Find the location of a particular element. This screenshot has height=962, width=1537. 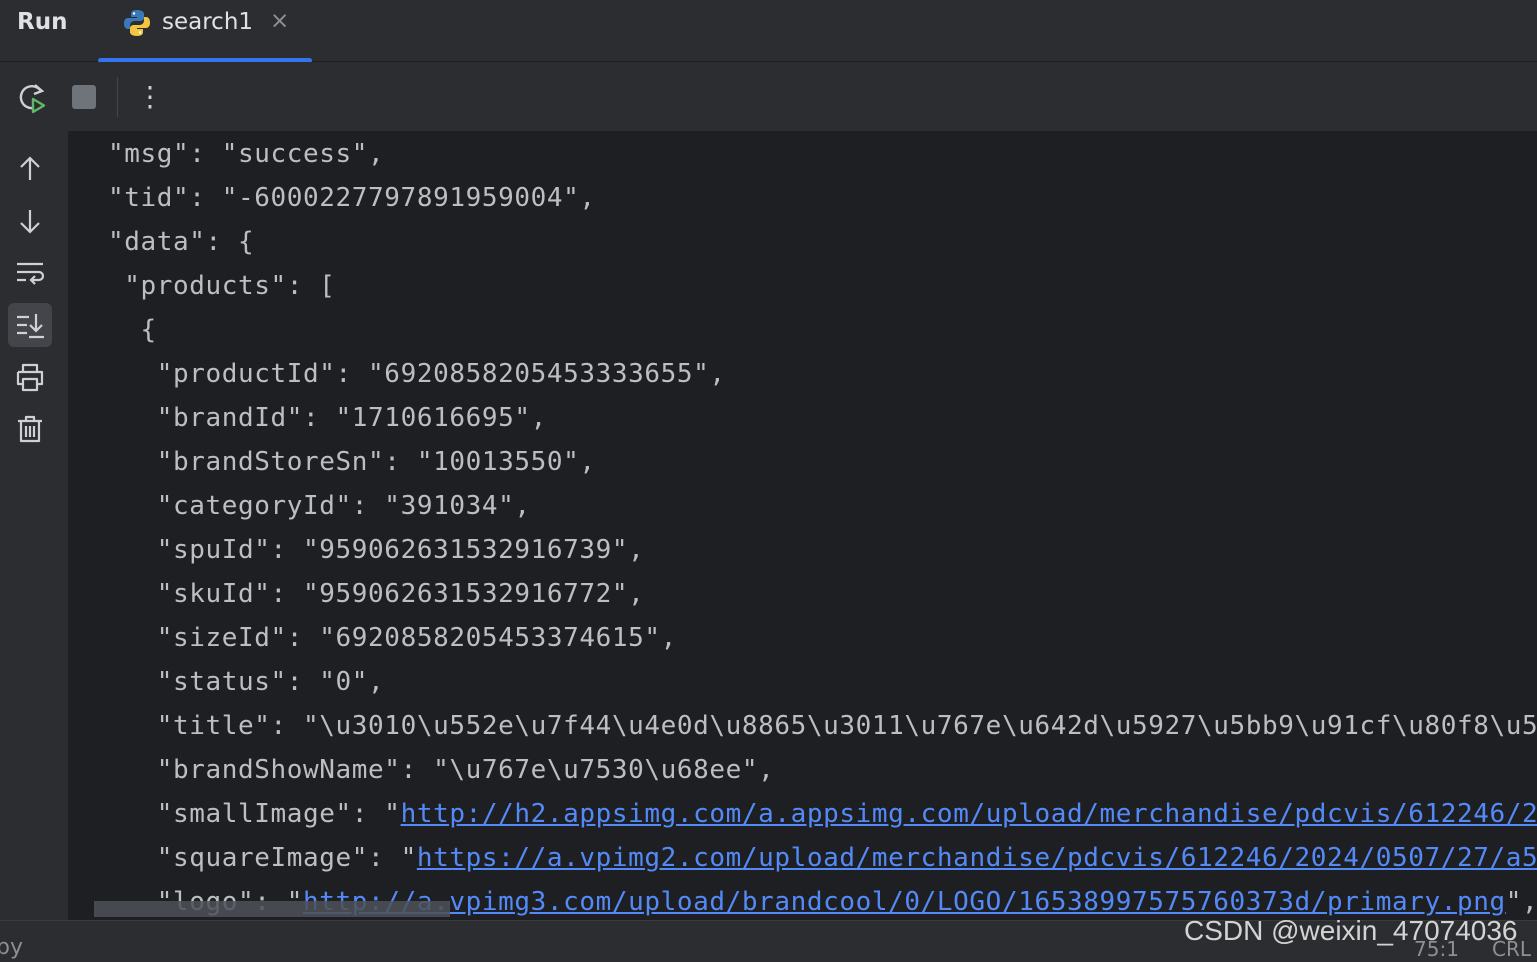

console-line: "sizeId": "6920858205453374615", is located at coordinates (392, 638).